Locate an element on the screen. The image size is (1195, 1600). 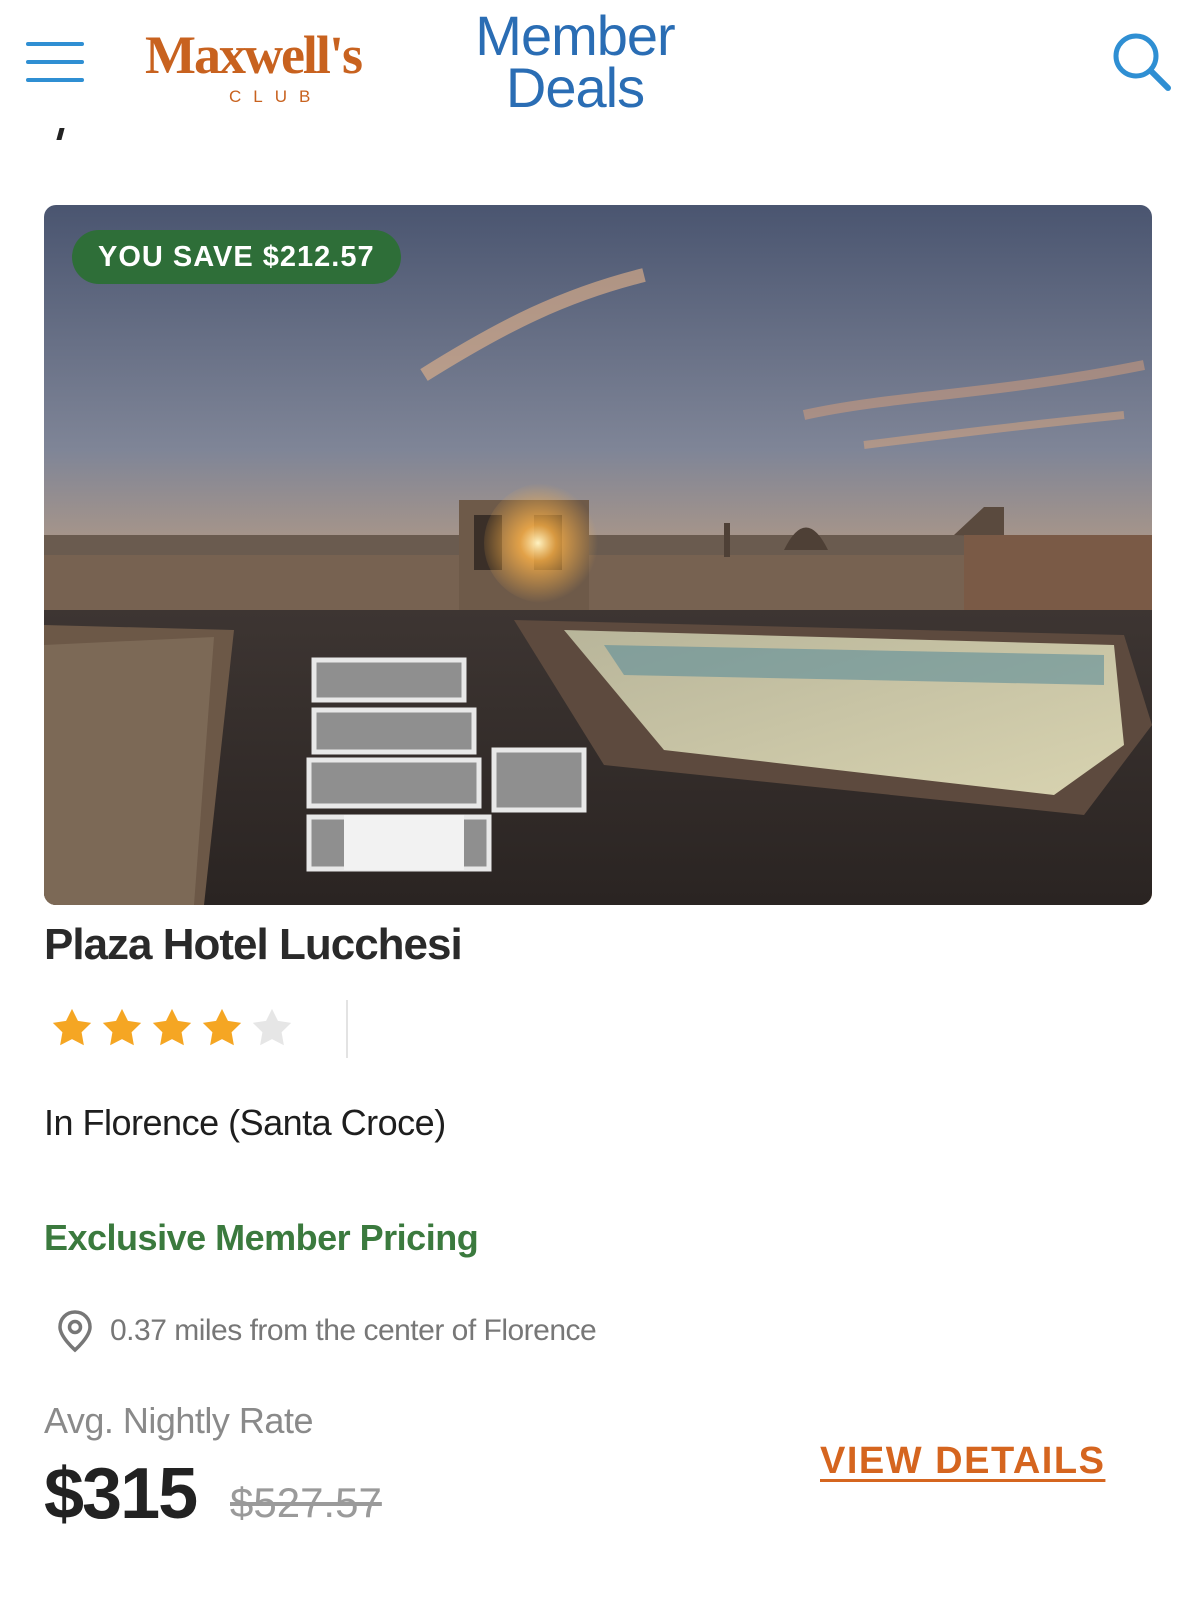
section-title-line2: Deals is located at coordinates (575, 87).